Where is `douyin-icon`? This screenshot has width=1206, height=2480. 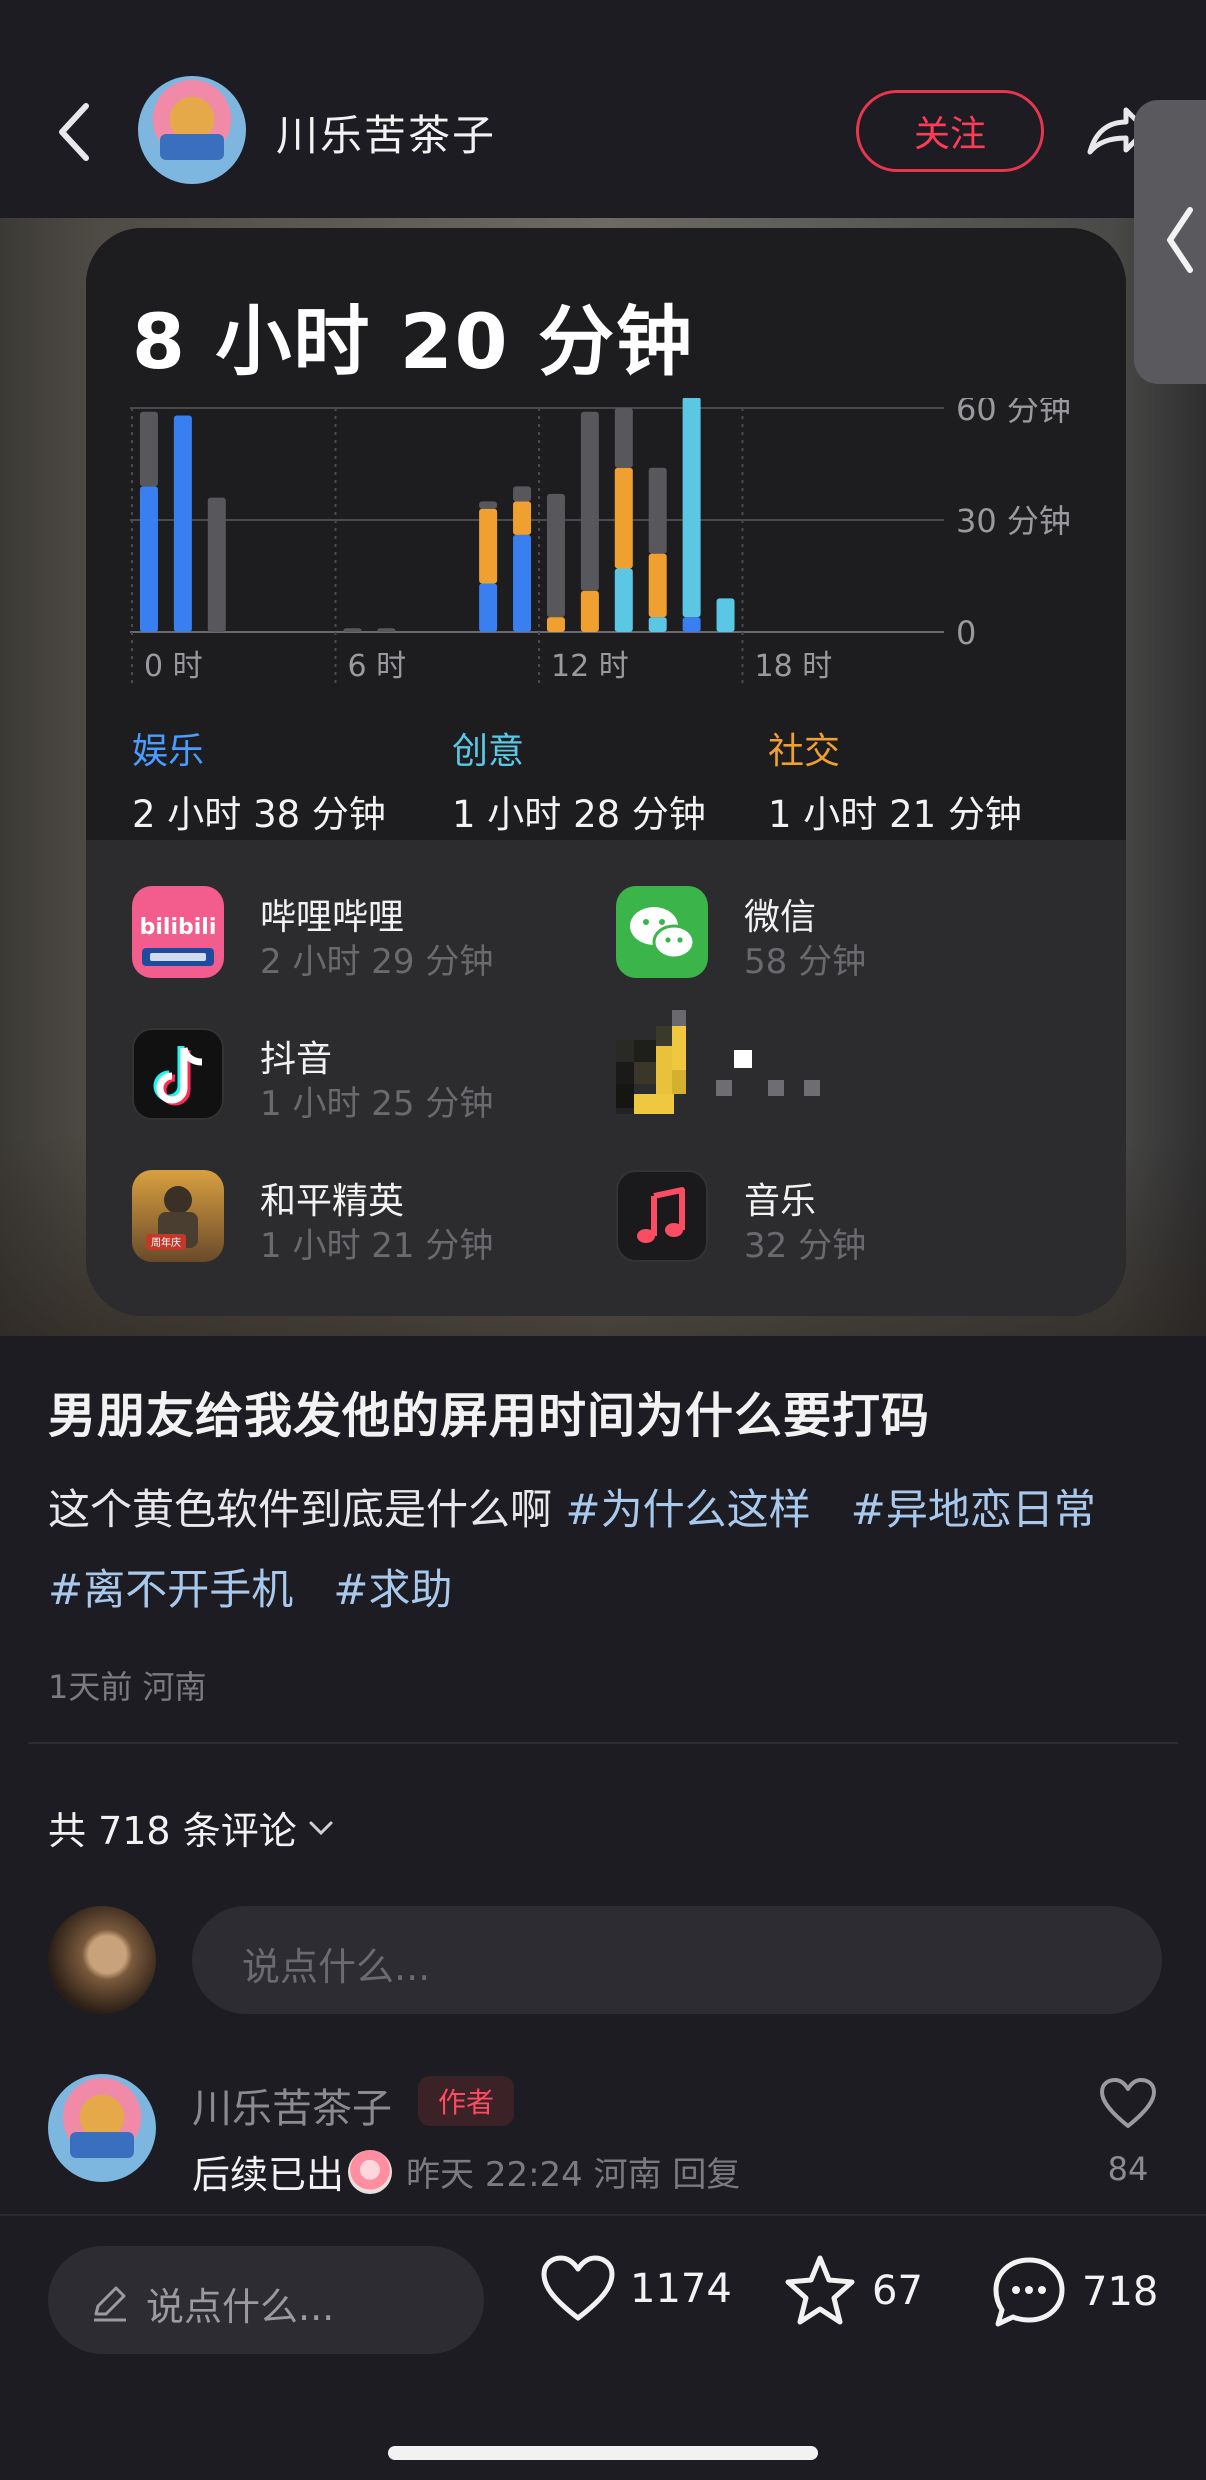 douyin-icon is located at coordinates (178, 1074).